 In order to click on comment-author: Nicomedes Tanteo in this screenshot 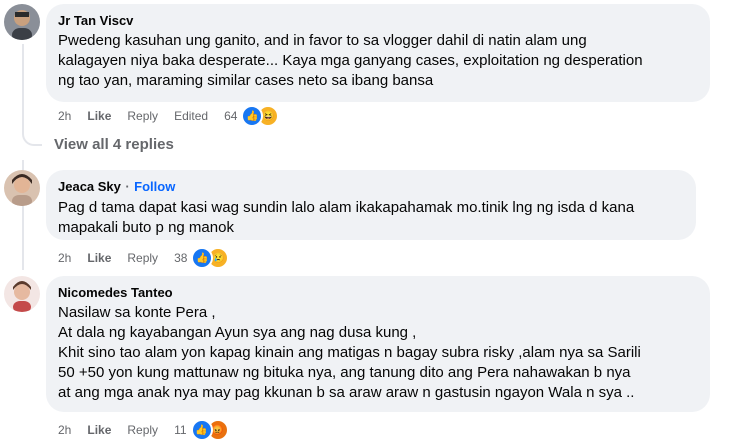, I will do `click(378, 292)`.